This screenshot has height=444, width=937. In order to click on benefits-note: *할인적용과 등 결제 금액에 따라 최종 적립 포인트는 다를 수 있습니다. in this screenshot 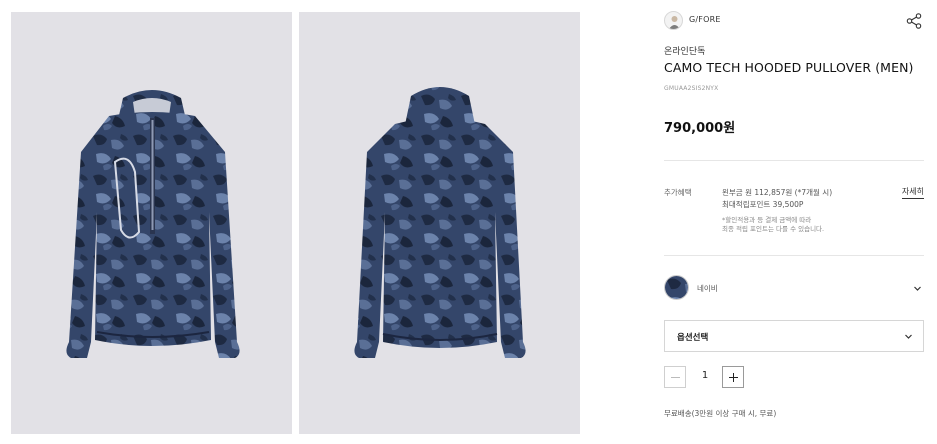, I will do `click(773, 225)`.